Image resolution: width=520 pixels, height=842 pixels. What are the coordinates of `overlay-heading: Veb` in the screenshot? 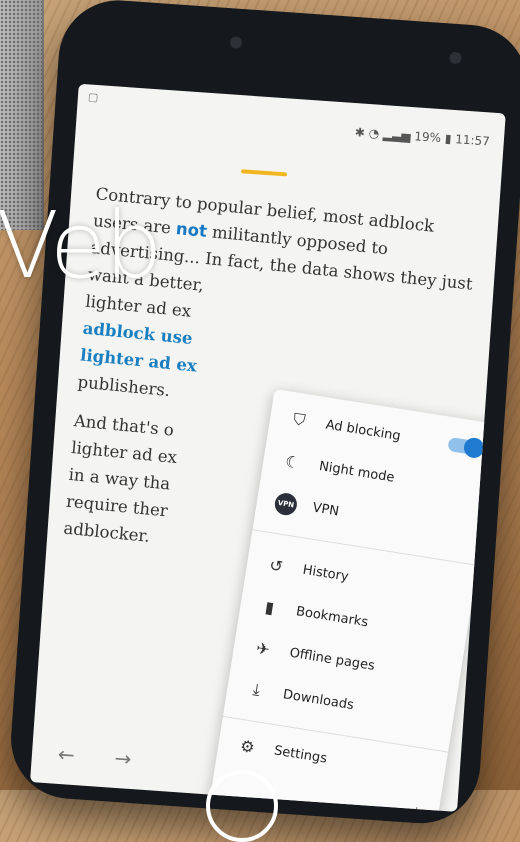 It's located at (81, 245).